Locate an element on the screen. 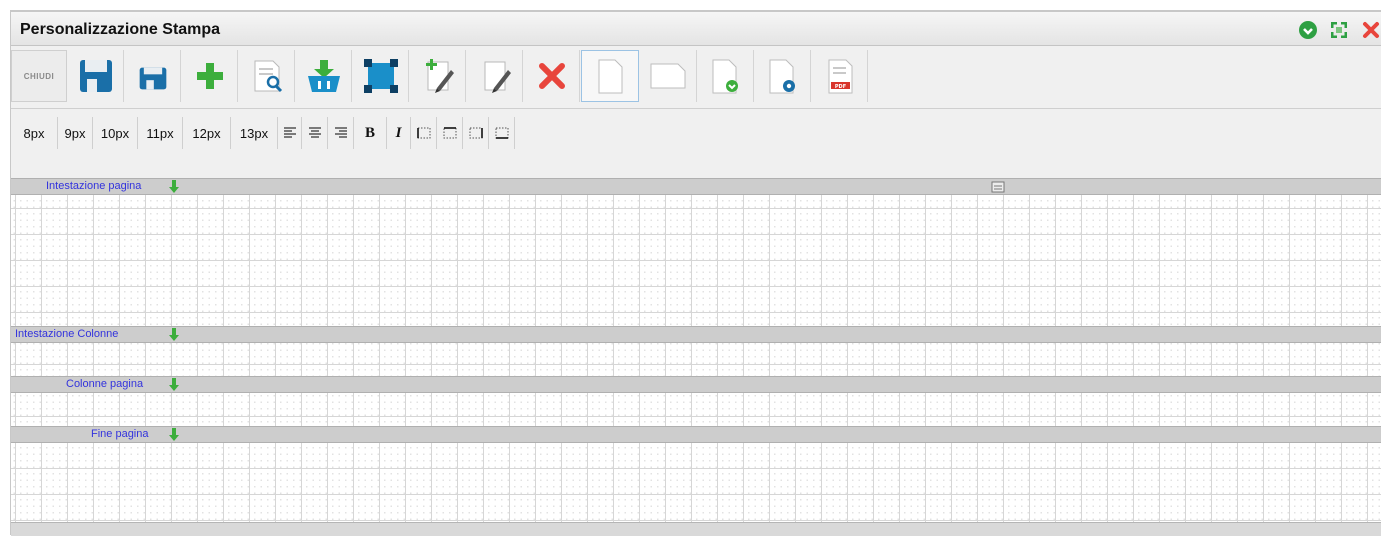 The image size is (1381, 536). font-size-8-button: 8px is located at coordinates (34, 133).